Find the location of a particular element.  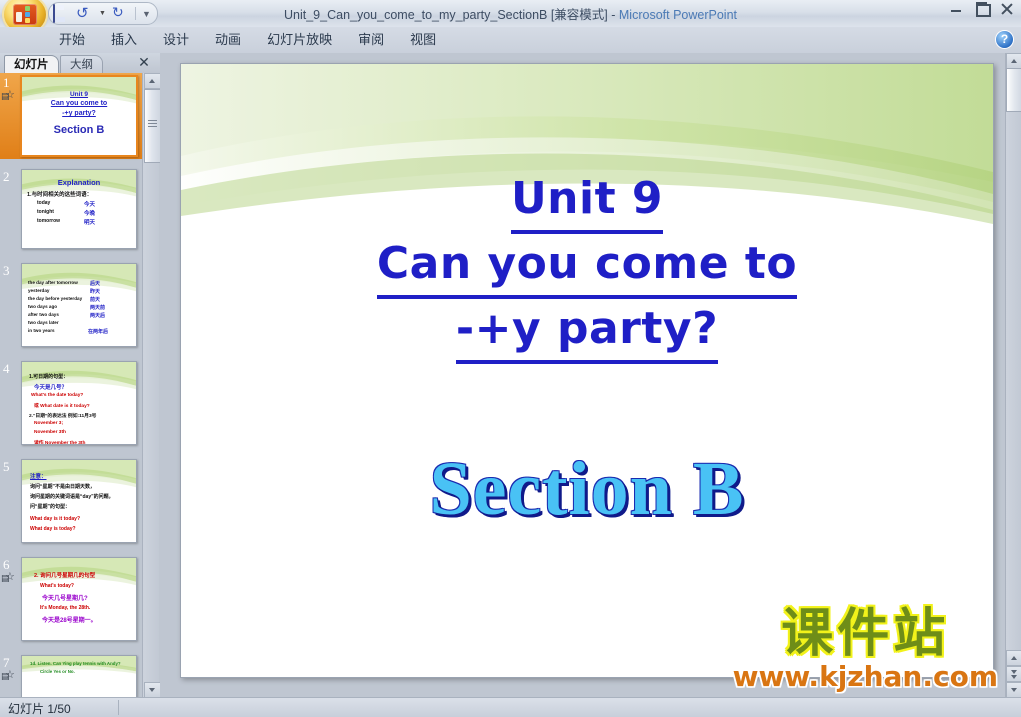

thumbnail-line: after two days is located at coordinates (43, 314).